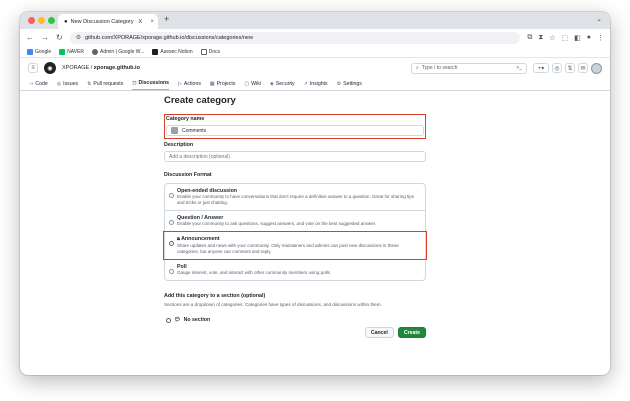 The height and width of the screenshot is (401, 630). What do you see at coordinates (32, 84) in the screenshot?
I see `code-icon: ‹›` at bounding box center [32, 84].